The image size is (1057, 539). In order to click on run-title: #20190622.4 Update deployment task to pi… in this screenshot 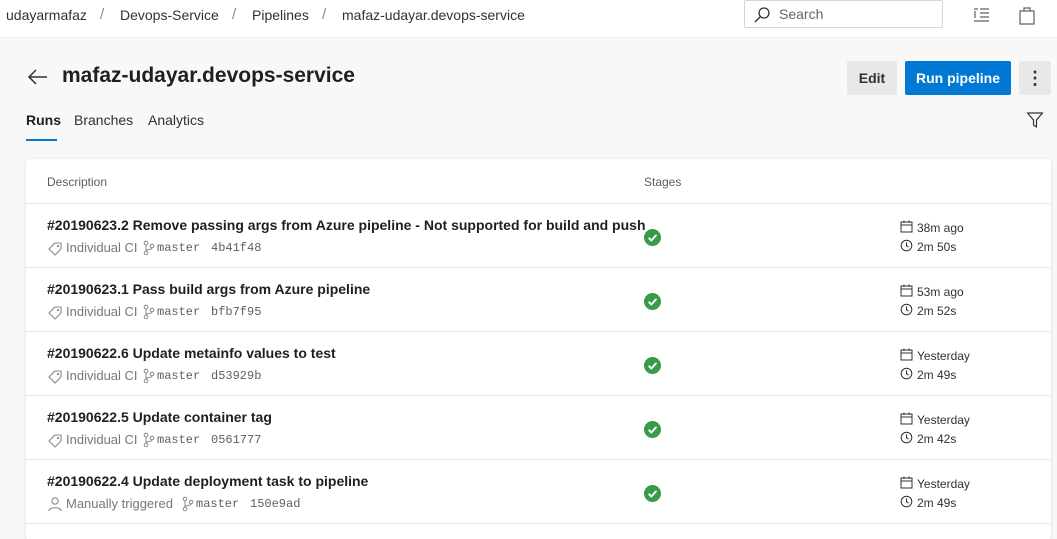, I will do `click(207, 481)`.